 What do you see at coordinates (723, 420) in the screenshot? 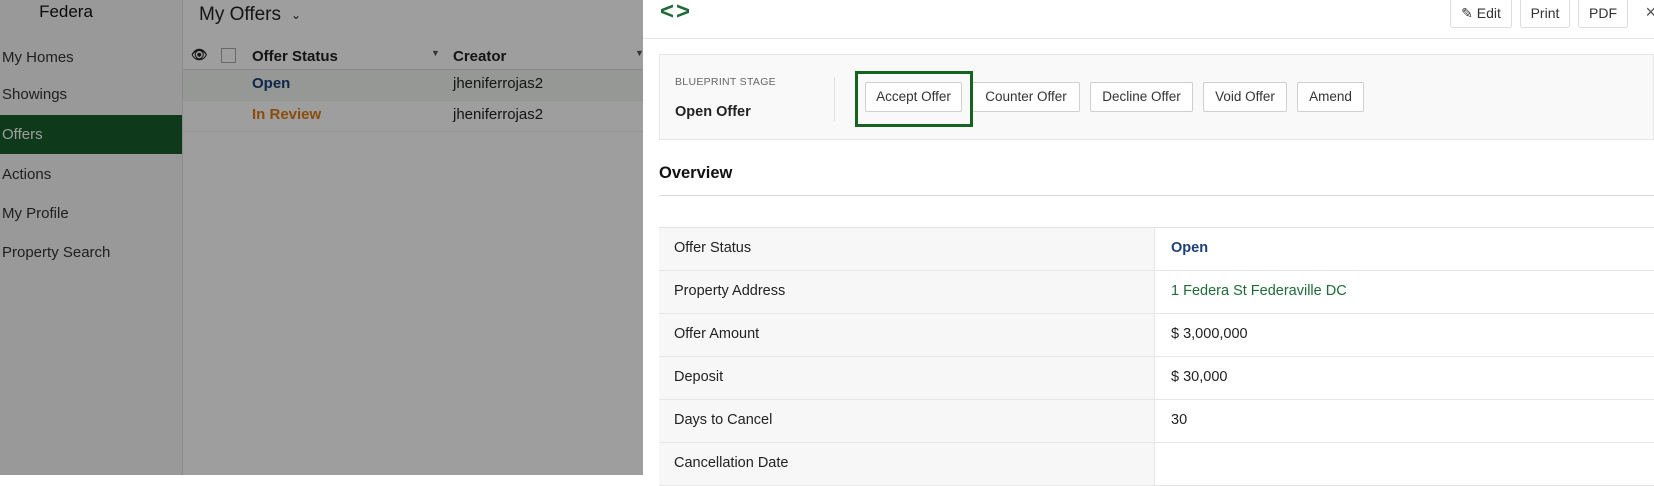
I see `field-label: Days to Cancel` at bounding box center [723, 420].